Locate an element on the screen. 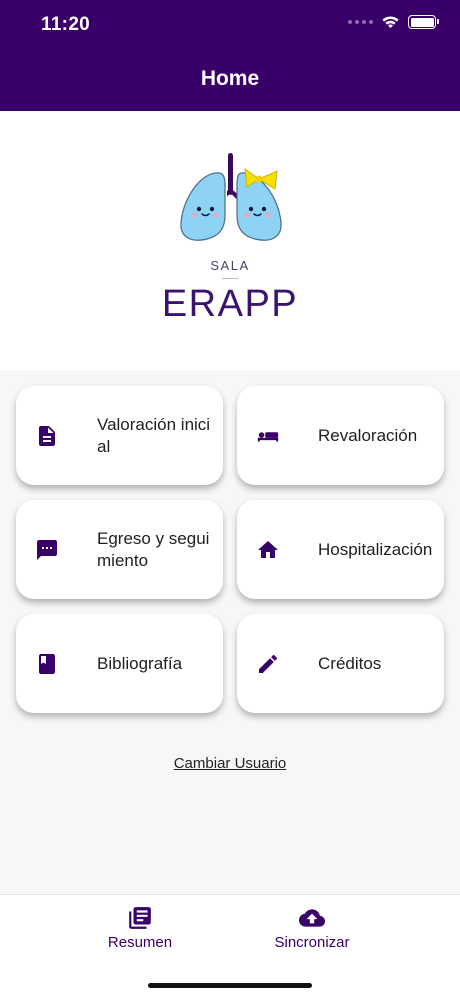  creditos-button: Créditos is located at coordinates (340, 663).